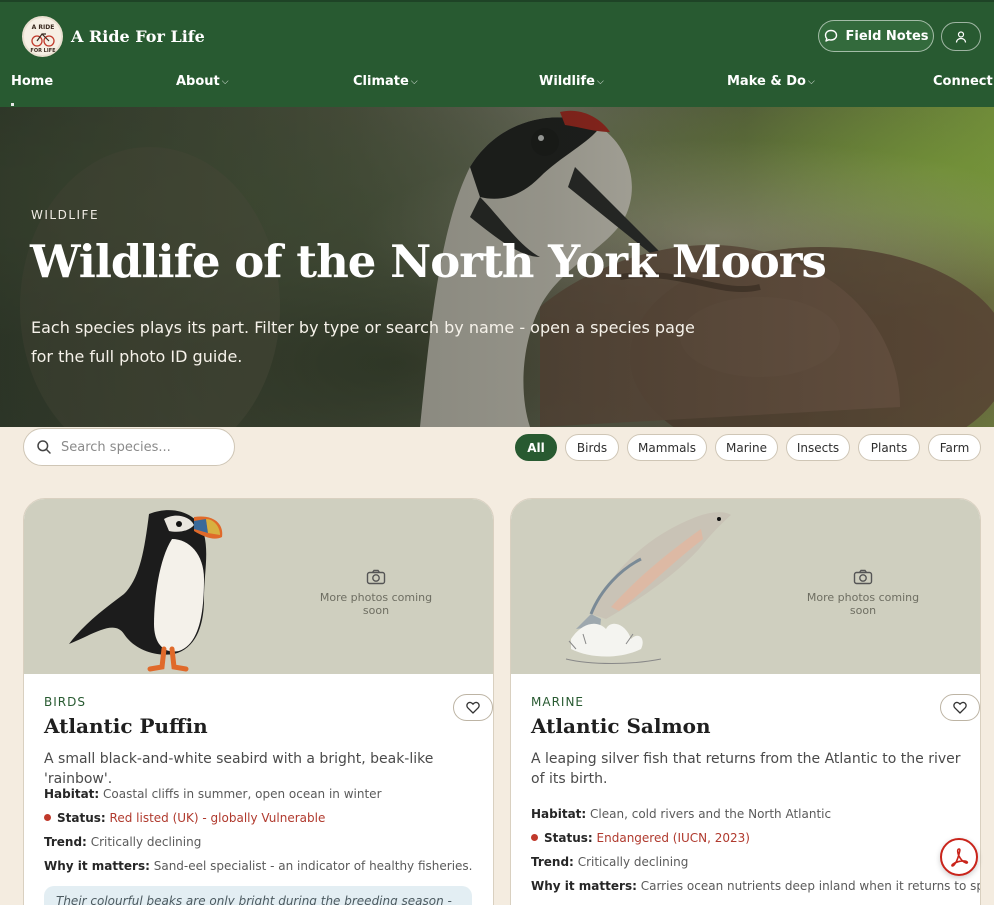 This screenshot has height=905, width=994. I want to click on logo-text-bottom: FOR LIFE, so click(43, 51).